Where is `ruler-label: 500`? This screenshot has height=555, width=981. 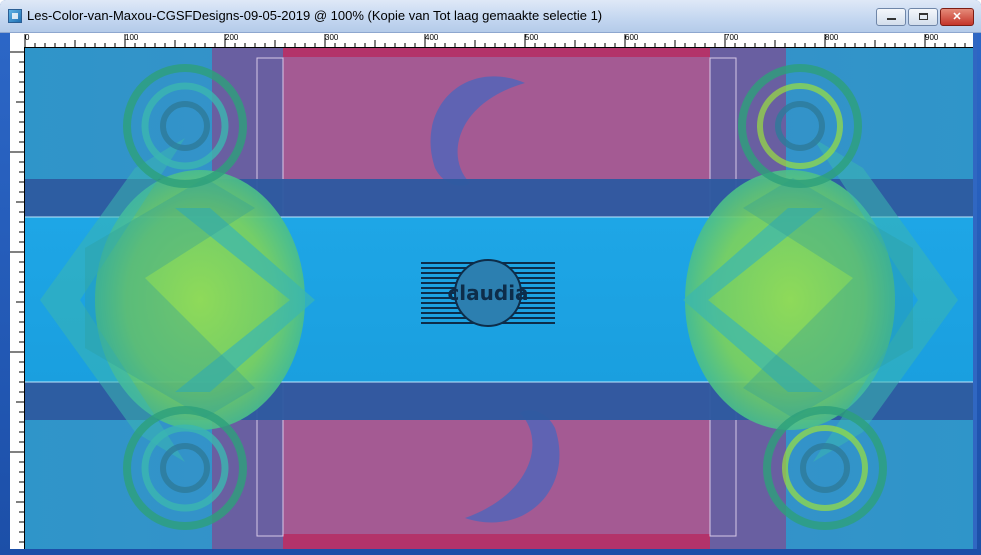
ruler-label: 500 is located at coordinates (532, 37).